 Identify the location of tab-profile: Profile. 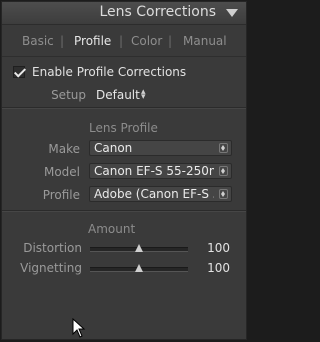
(92, 41).